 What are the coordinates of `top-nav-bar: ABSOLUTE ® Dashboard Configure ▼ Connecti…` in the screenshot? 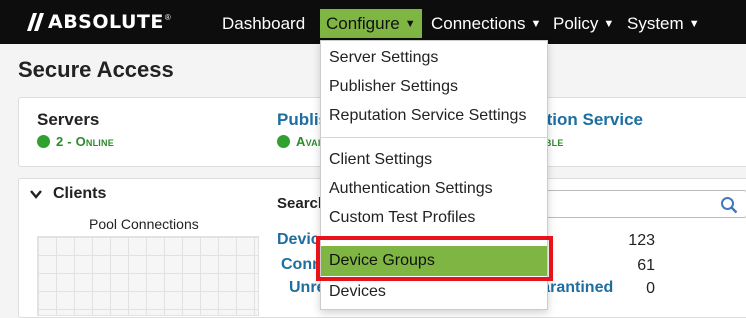 It's located at (373, 22).